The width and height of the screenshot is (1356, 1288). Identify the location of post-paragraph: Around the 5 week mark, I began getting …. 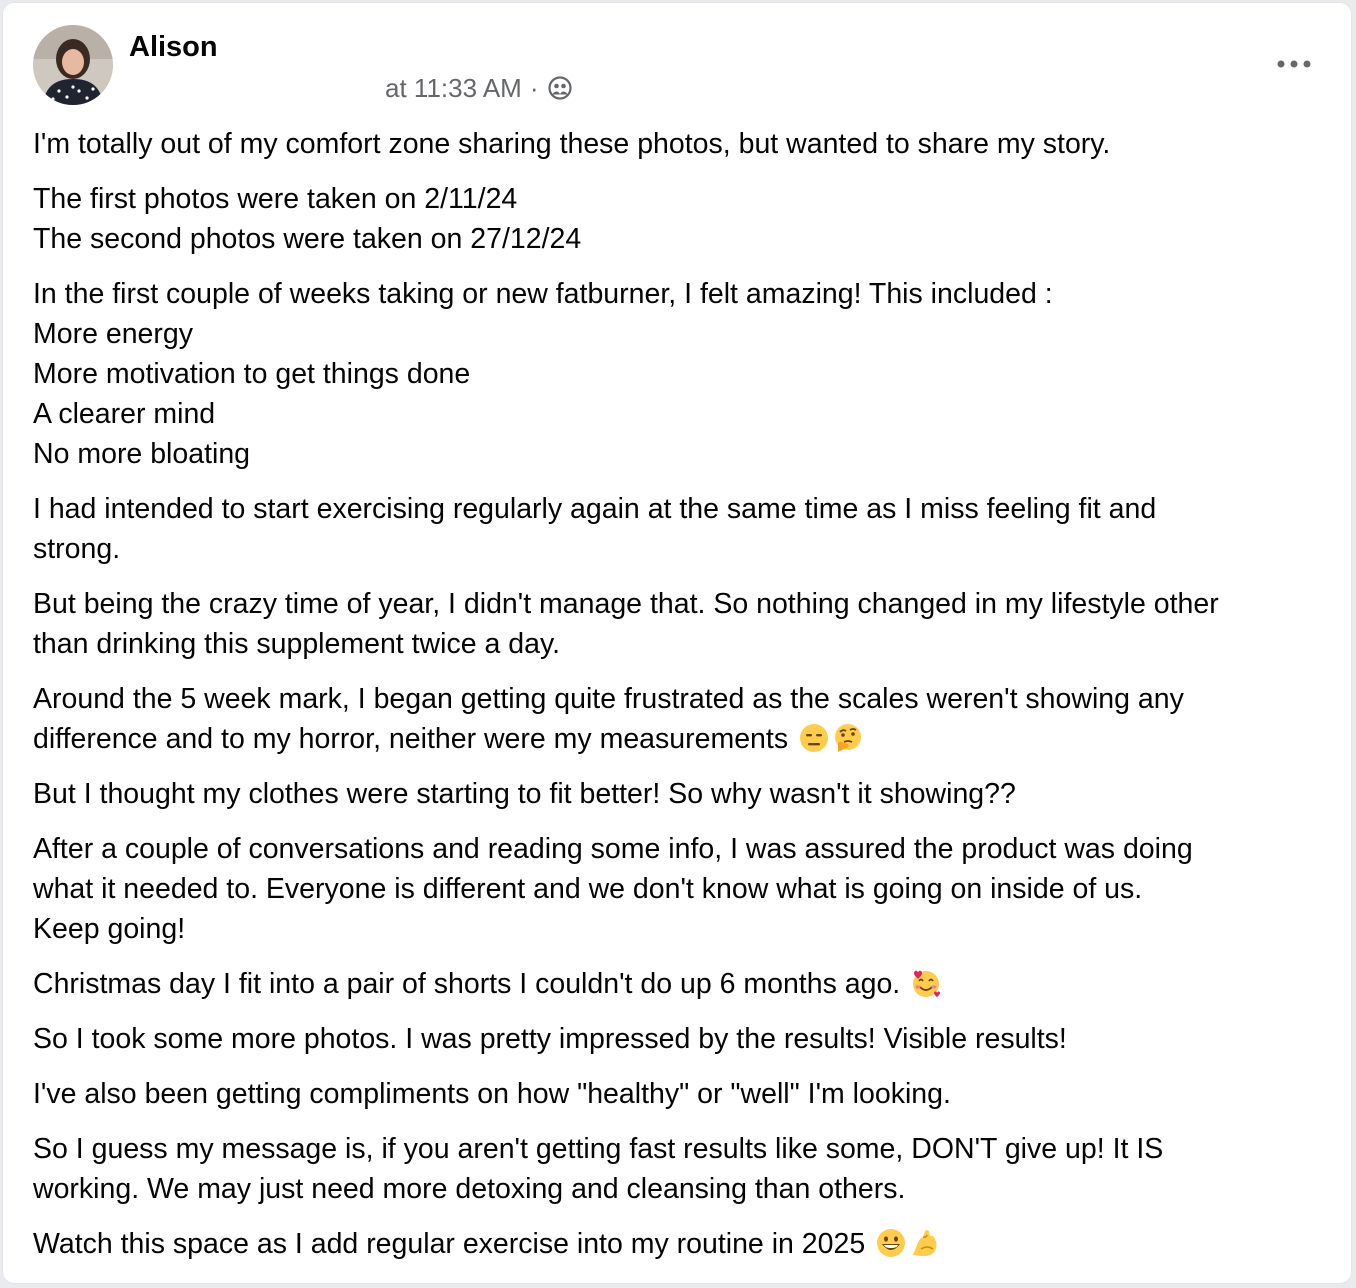
(683, 719).